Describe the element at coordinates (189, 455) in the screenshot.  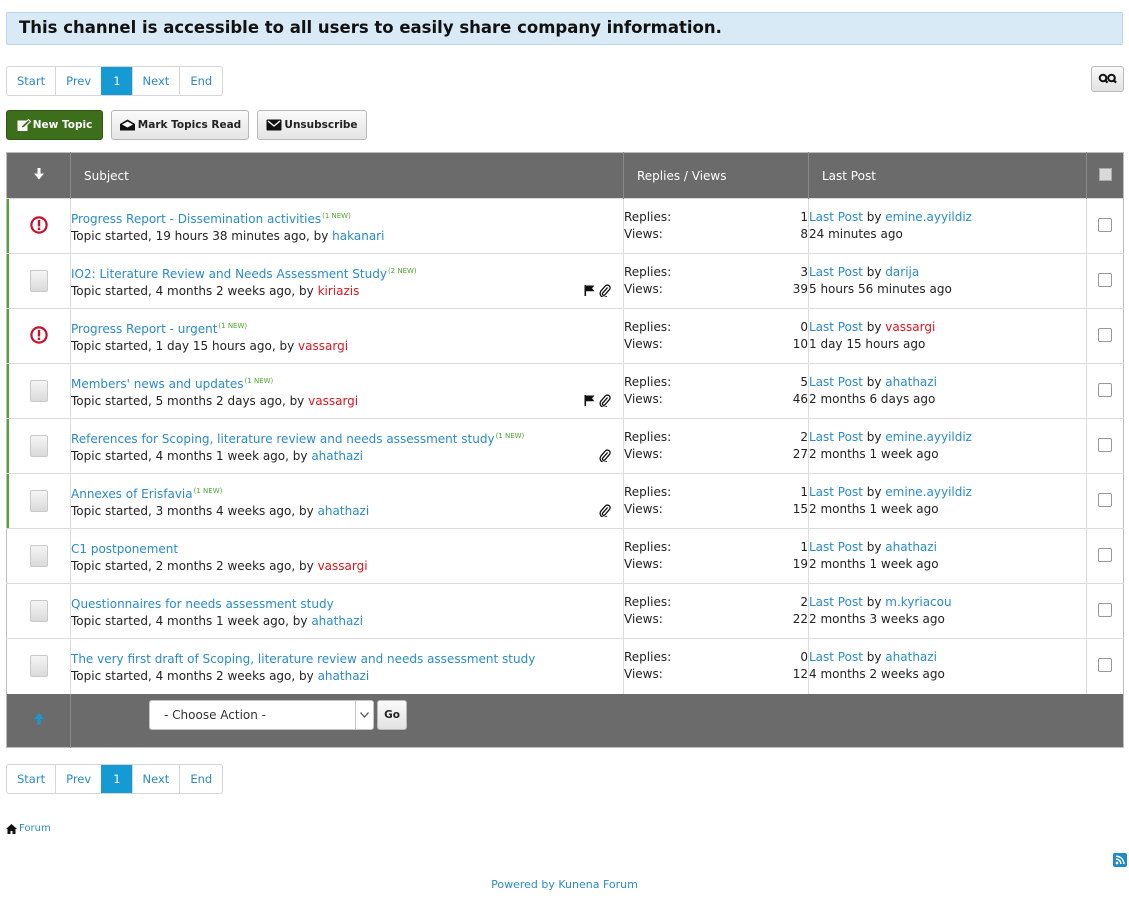
I see `topic-started-text: Topic started, 4 months 1 week ago, by` at that location.